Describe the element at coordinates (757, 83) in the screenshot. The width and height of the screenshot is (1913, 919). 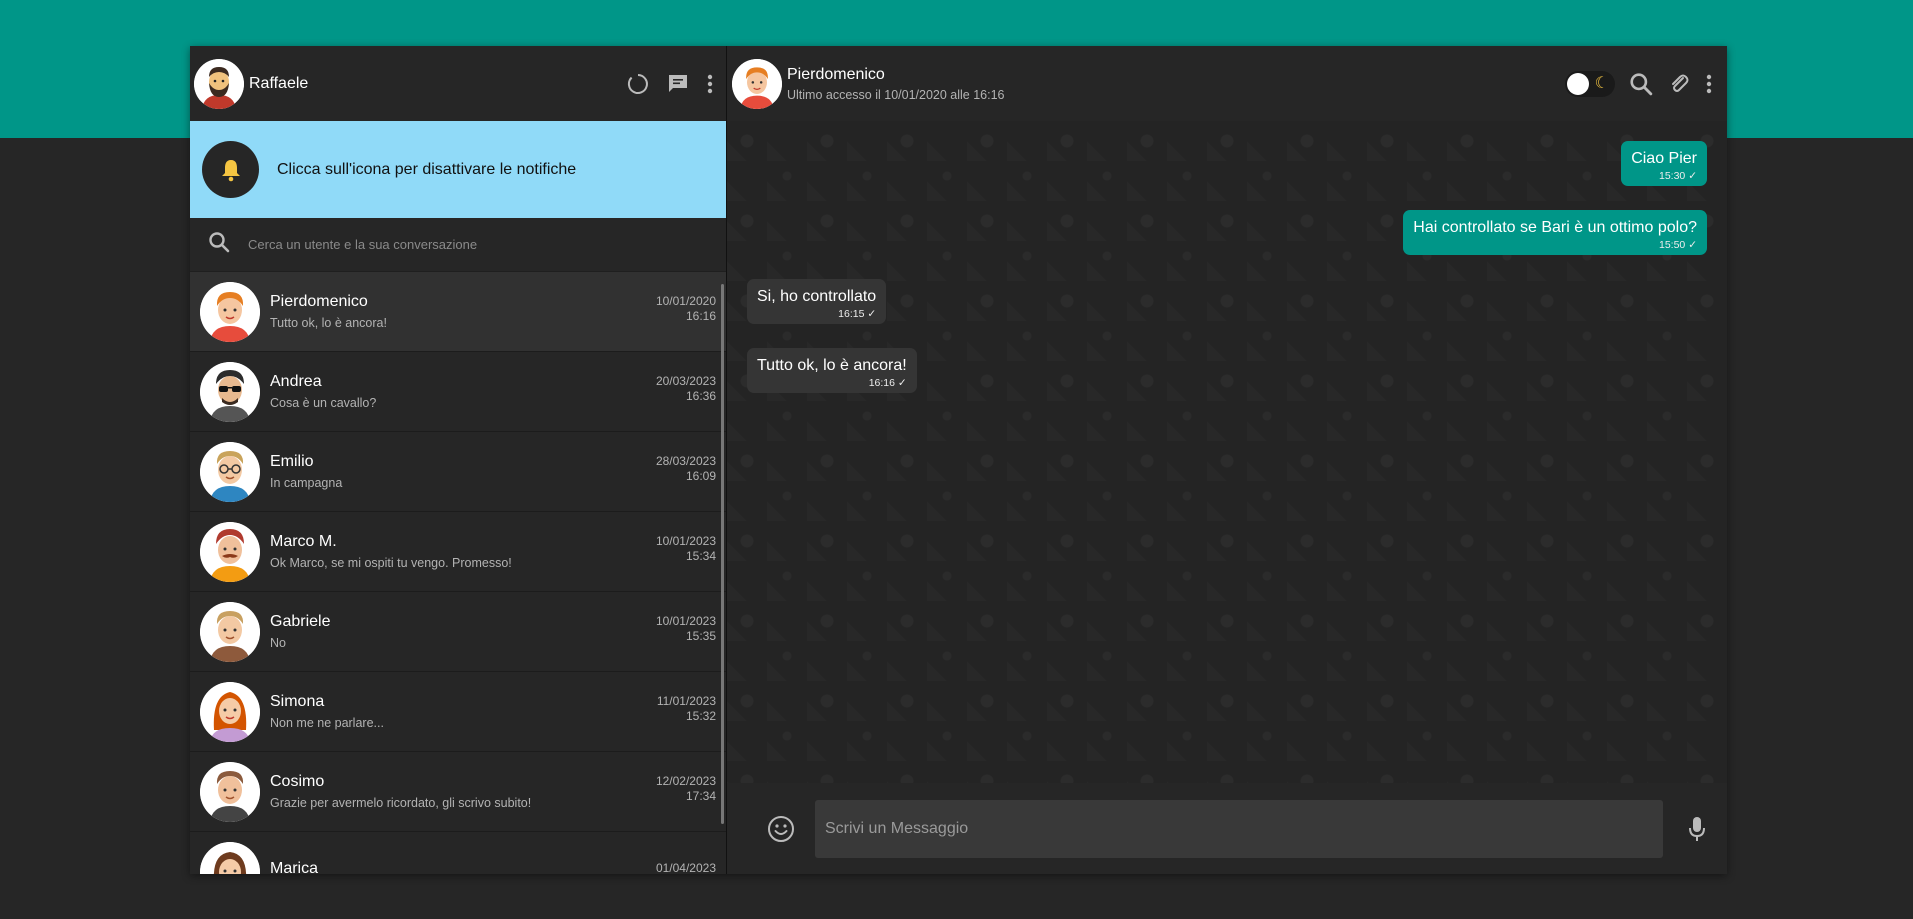
I see `chat-avatar` at that location.